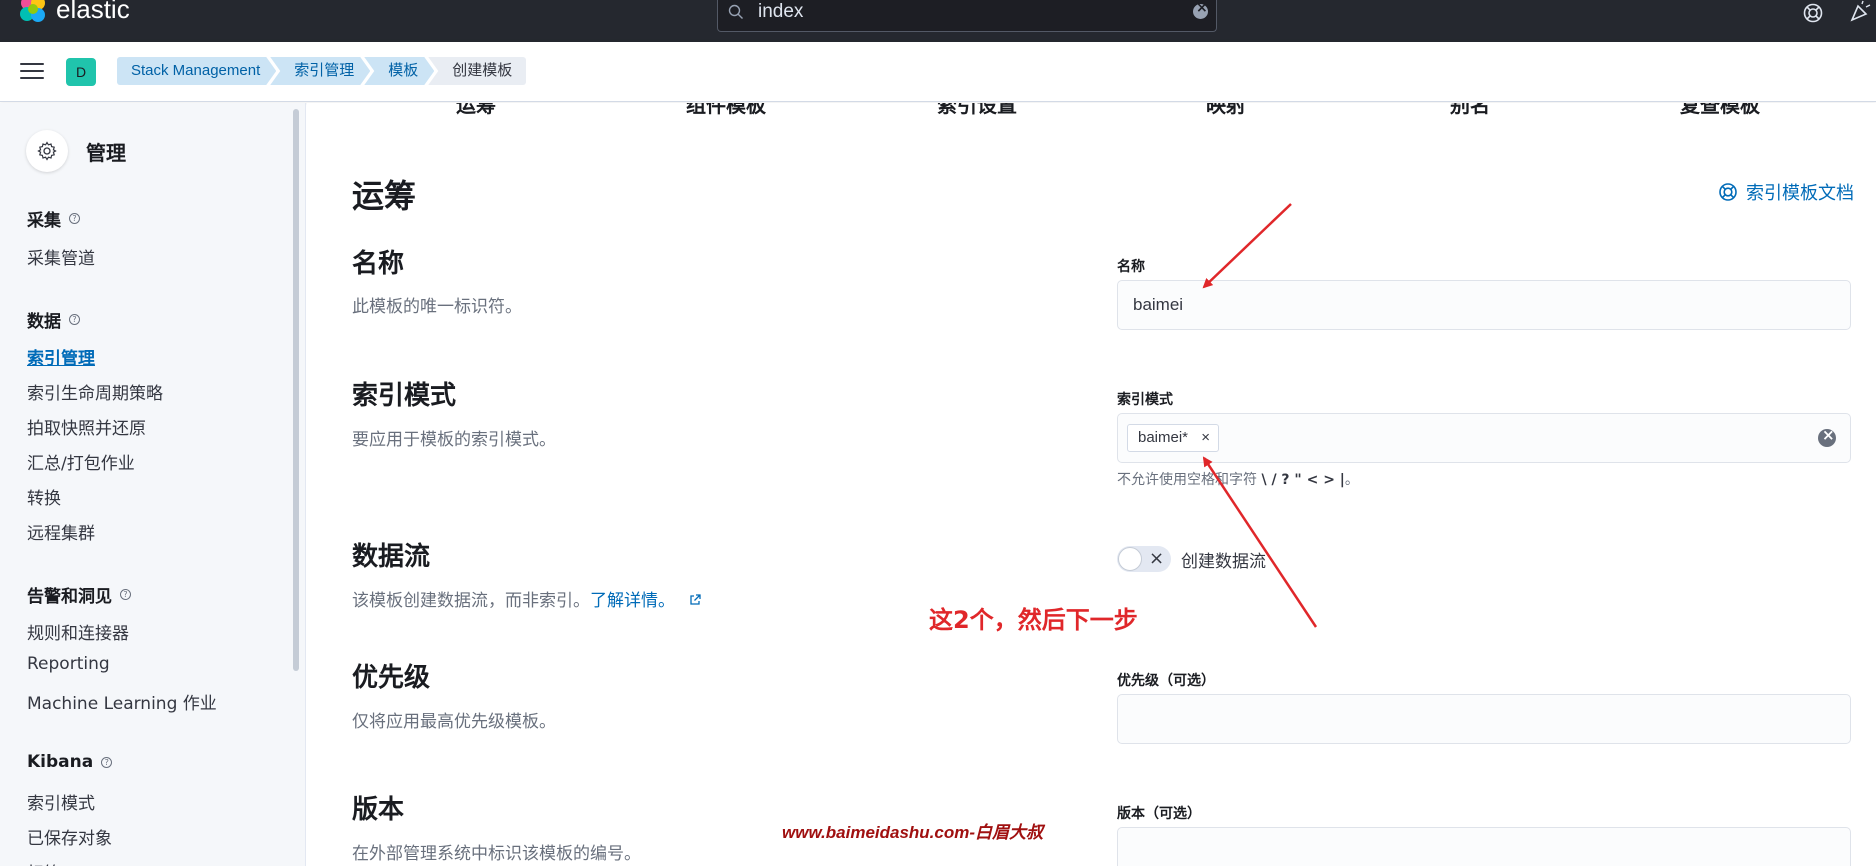 Image resolution: width=1876 pixels, height=866 pixels. I want to click on breadcrumb-stack-management: Stack Management, so click(196, 71).